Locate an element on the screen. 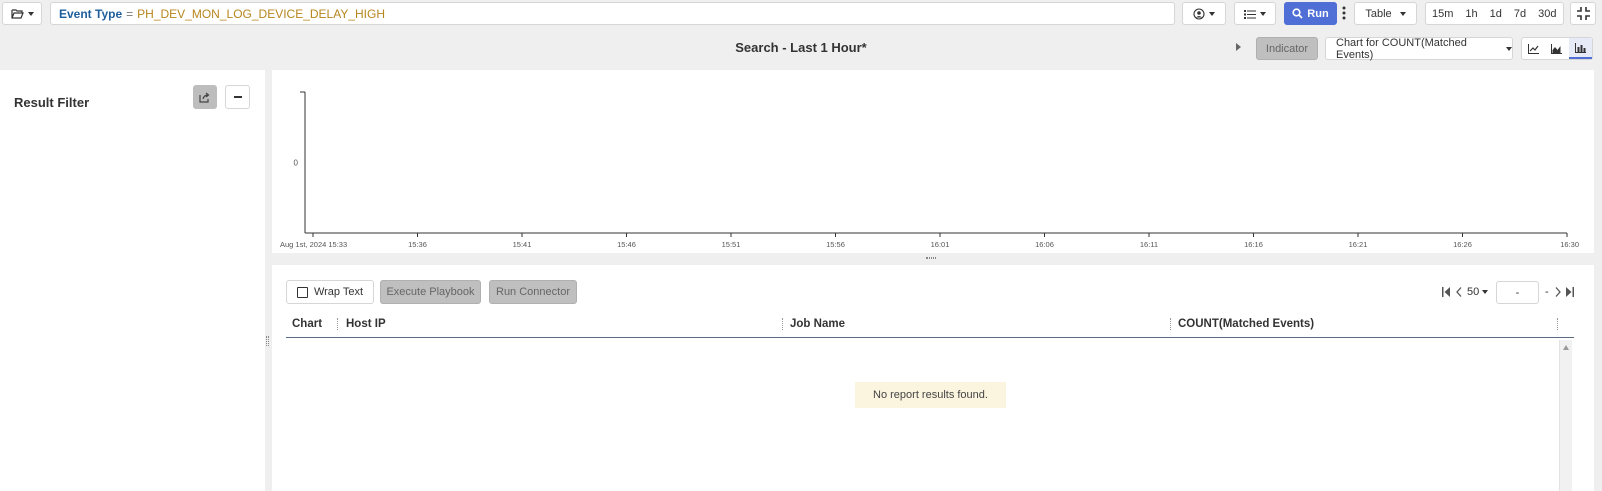 The height and width of the screenshot is (491, 1602). expand-triangle-icon is located at coordinates (1238, 47).